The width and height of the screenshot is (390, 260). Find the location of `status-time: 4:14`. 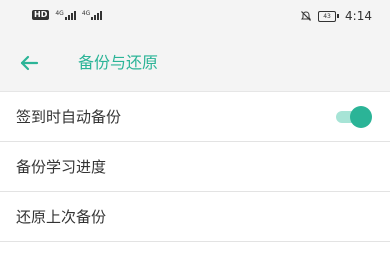

status-time: 4:14 is located at coordinates (358, 16).